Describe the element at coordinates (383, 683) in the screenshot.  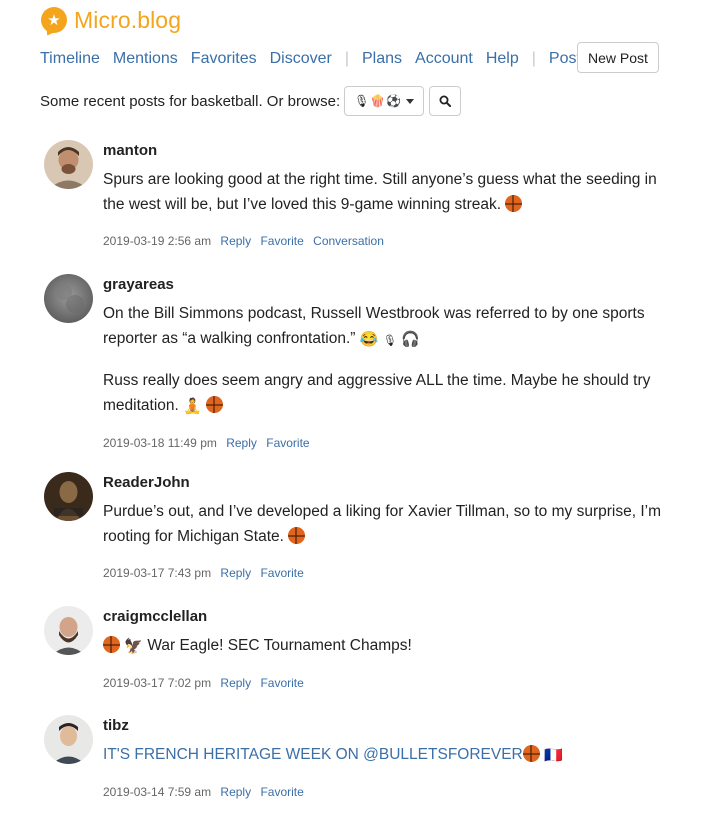
I see `post-meta: 2019-03-17 7:02 pm Reply Favorite` at that location.